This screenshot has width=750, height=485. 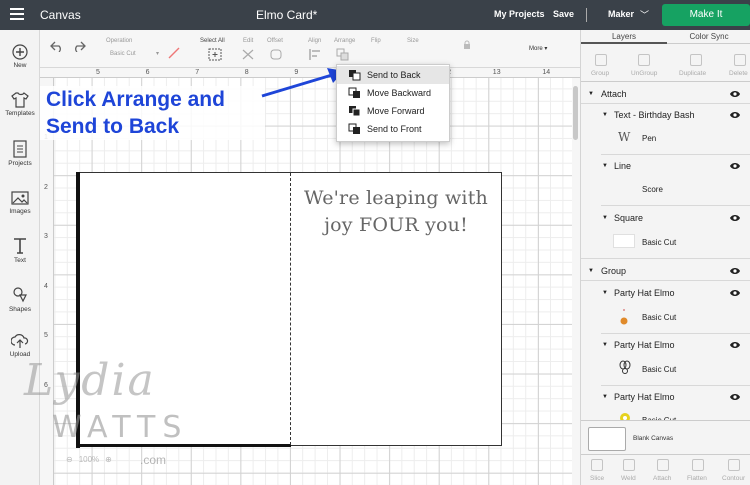 What do you see at coordinates (20, 163) in the screenshot?
I see `sidebar-item-label: Projects` at bounding box center [20, 163].